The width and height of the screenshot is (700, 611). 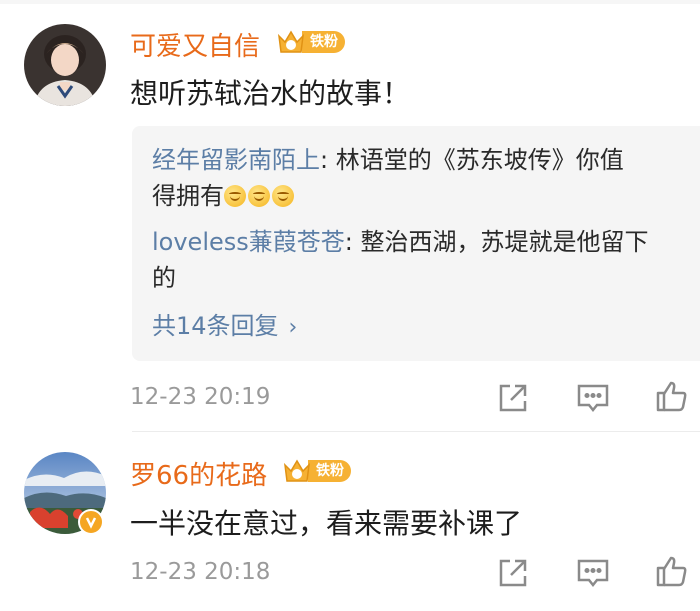 What do you see at coordinates (65, 65) in the screenshot?
I see `avatar` at bounding box center [65, 65].